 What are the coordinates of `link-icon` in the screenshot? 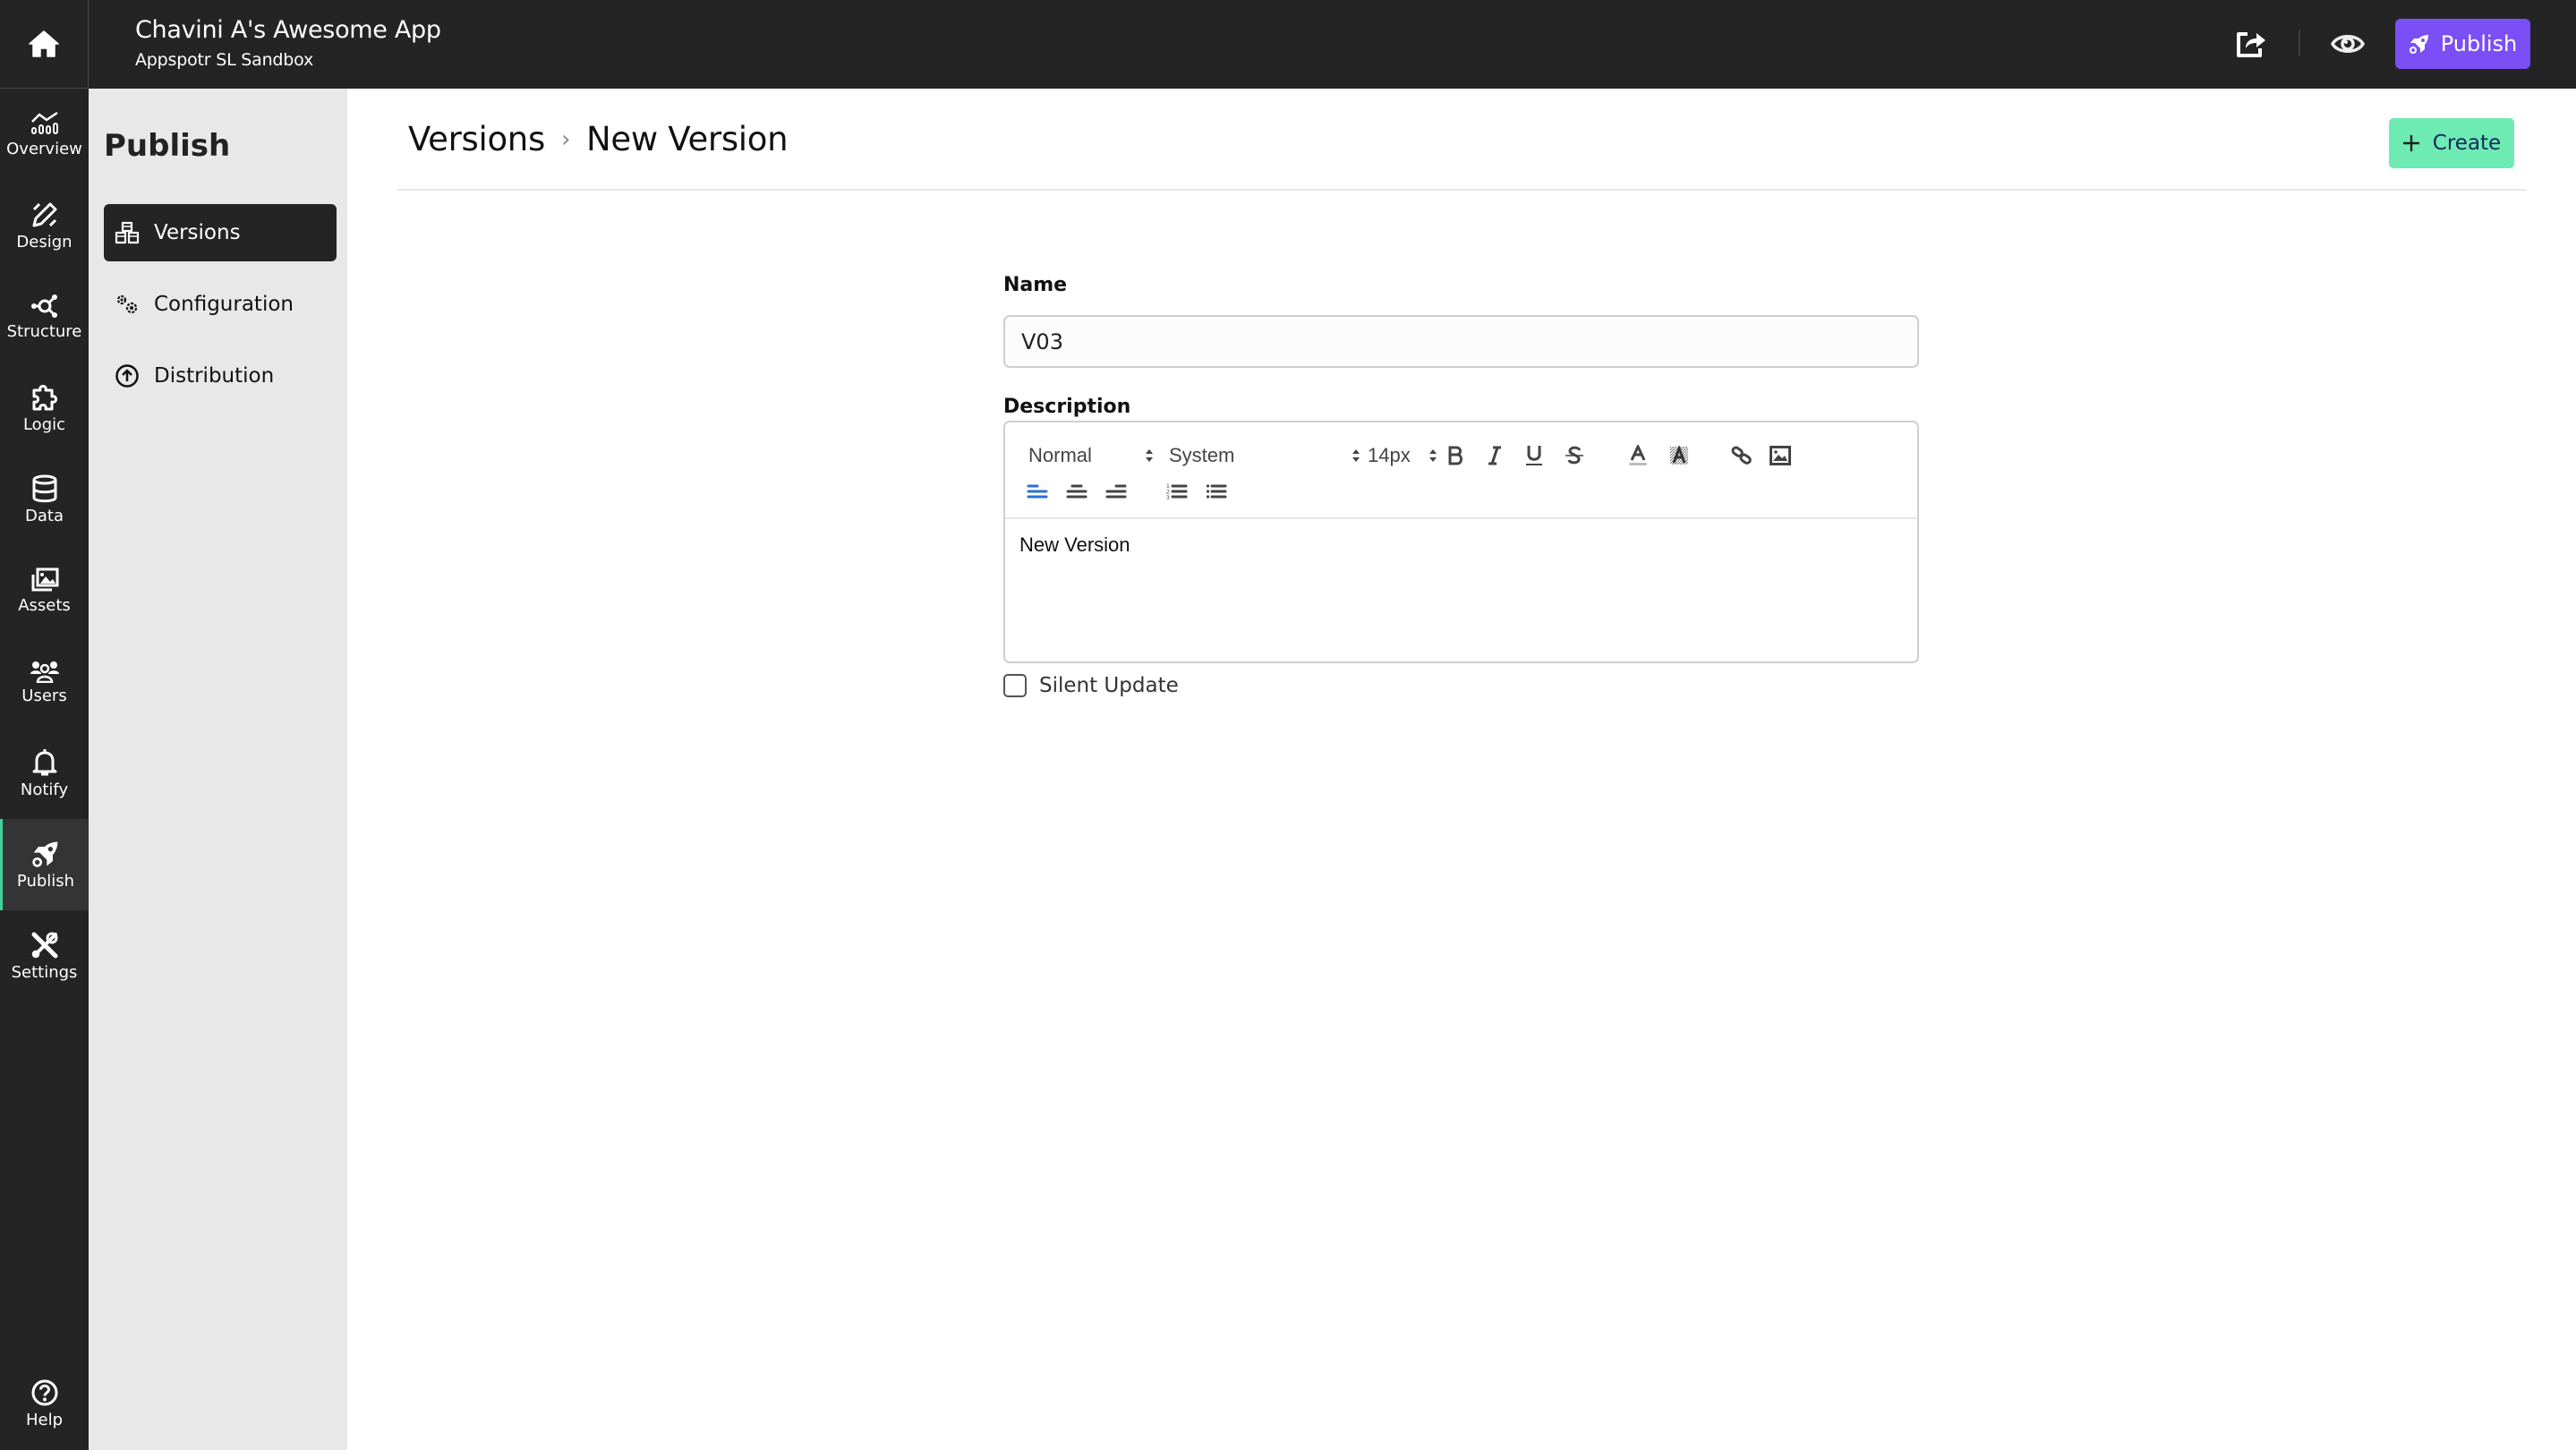 It's located at (1741, 455).